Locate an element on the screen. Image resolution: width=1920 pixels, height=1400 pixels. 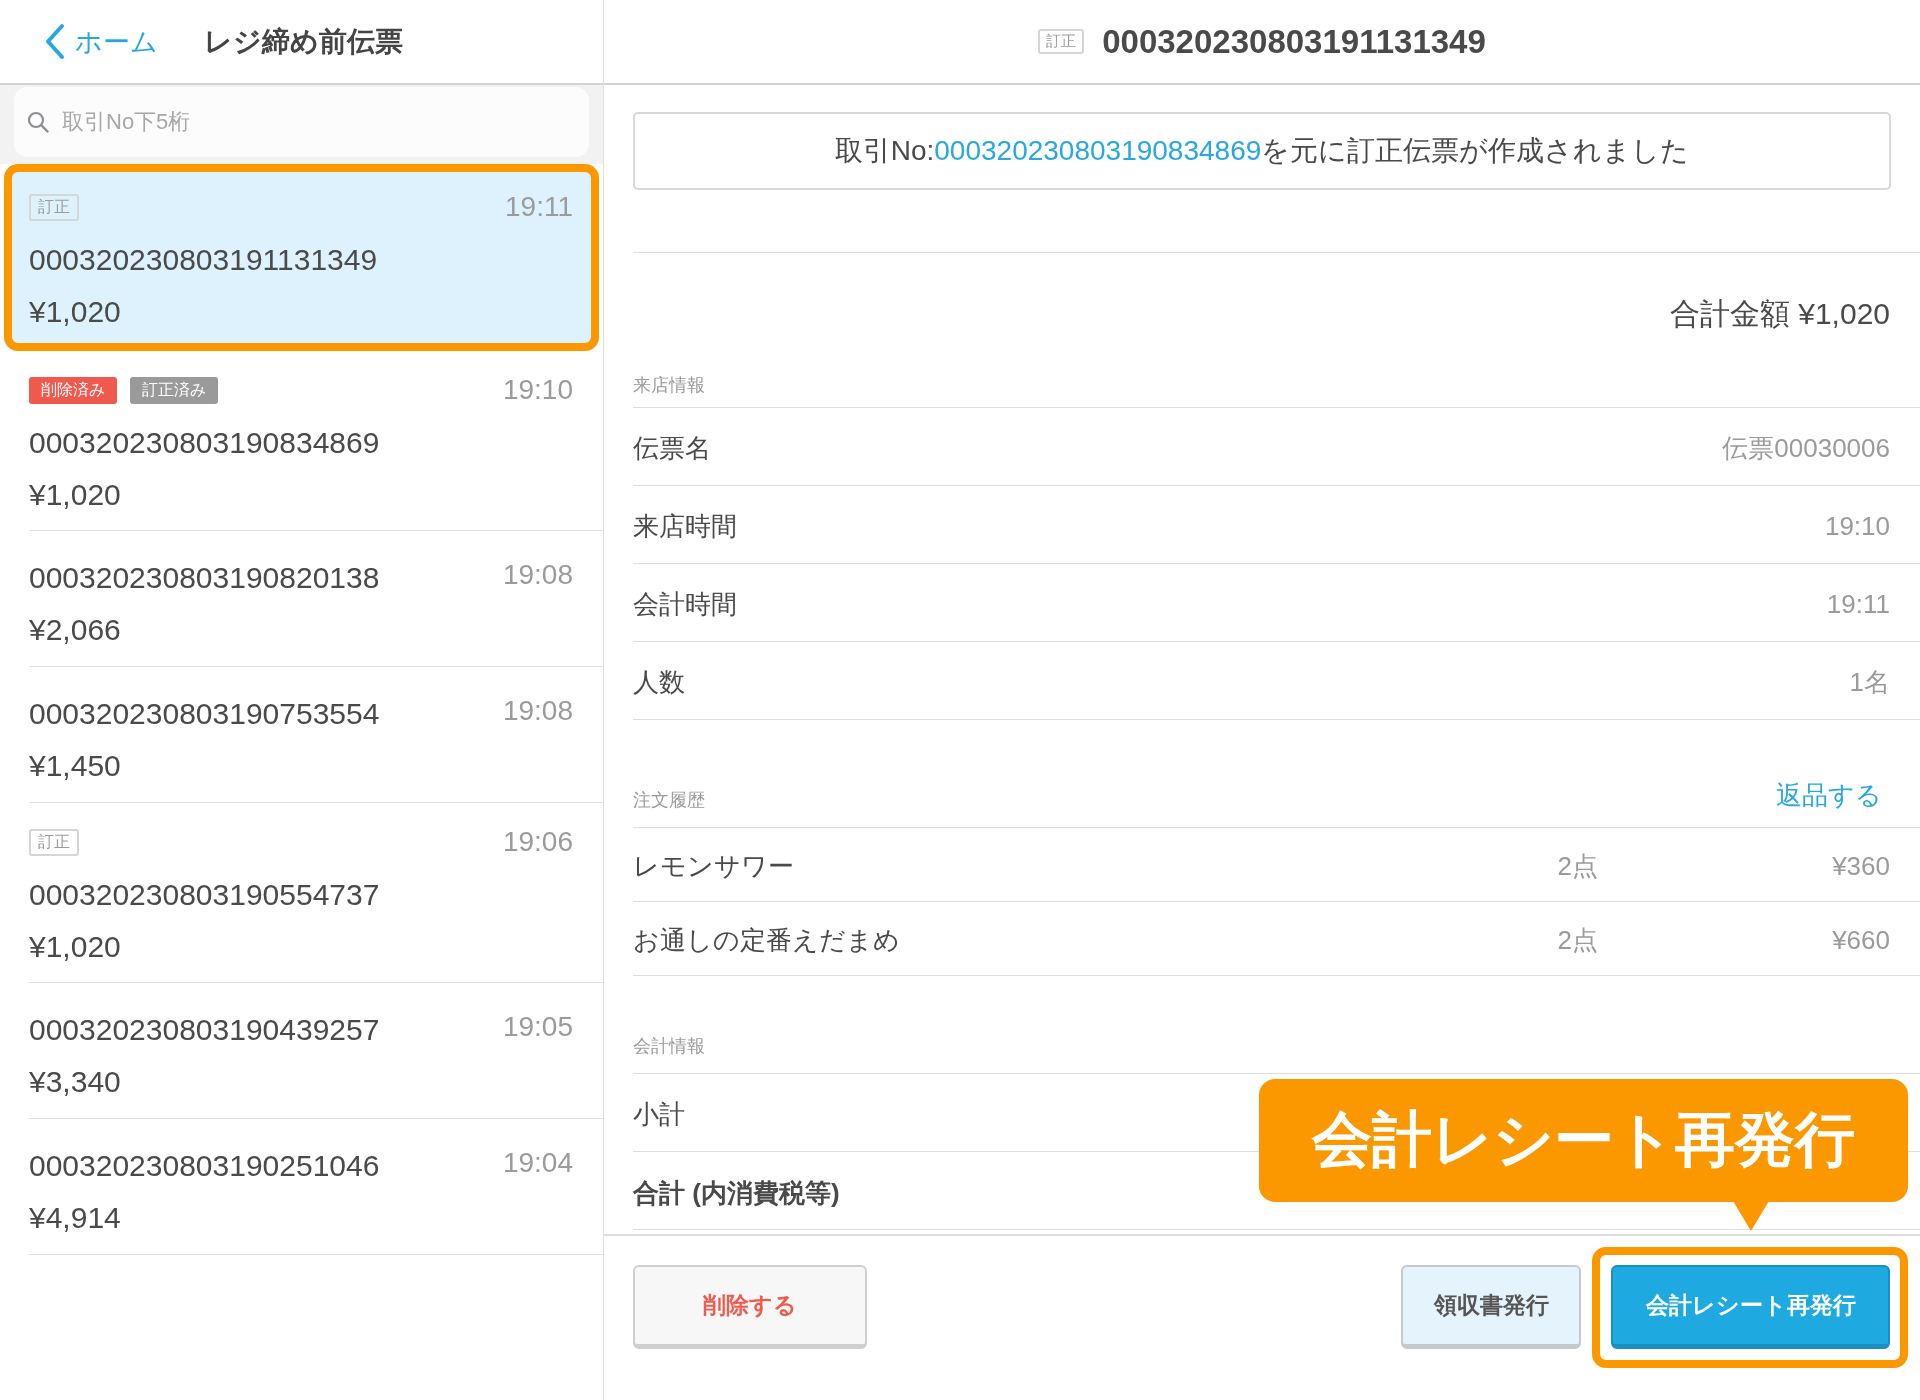
transaction-number: 000320230803190554737 is located at coordinates (204, 894).